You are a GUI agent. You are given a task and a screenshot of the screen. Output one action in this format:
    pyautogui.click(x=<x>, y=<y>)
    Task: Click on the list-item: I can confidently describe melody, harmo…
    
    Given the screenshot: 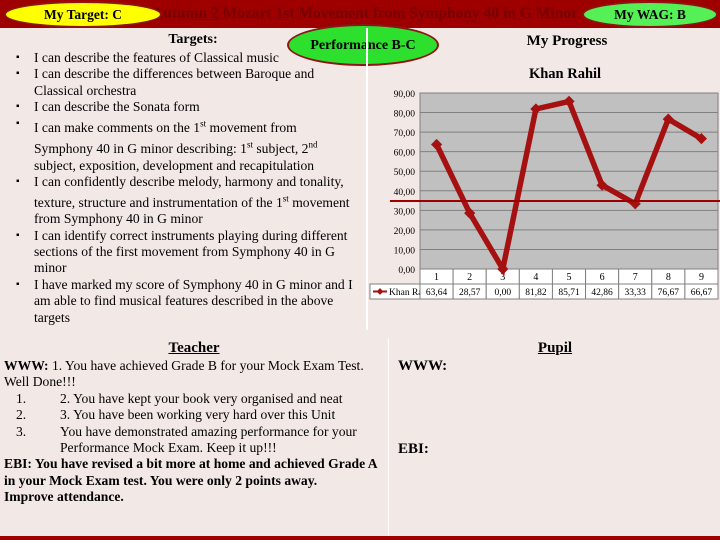 What is the action you would take?
    pyautogui.click(x=187, y=200)
    